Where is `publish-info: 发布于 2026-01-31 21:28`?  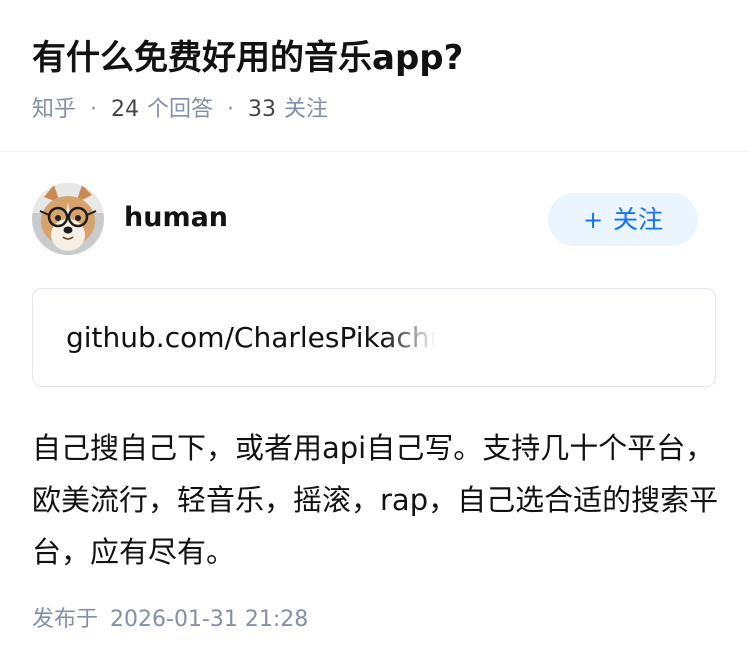 publish-info: 发布于 2026-01-31 21:28 is located at coordinates (170, 620).